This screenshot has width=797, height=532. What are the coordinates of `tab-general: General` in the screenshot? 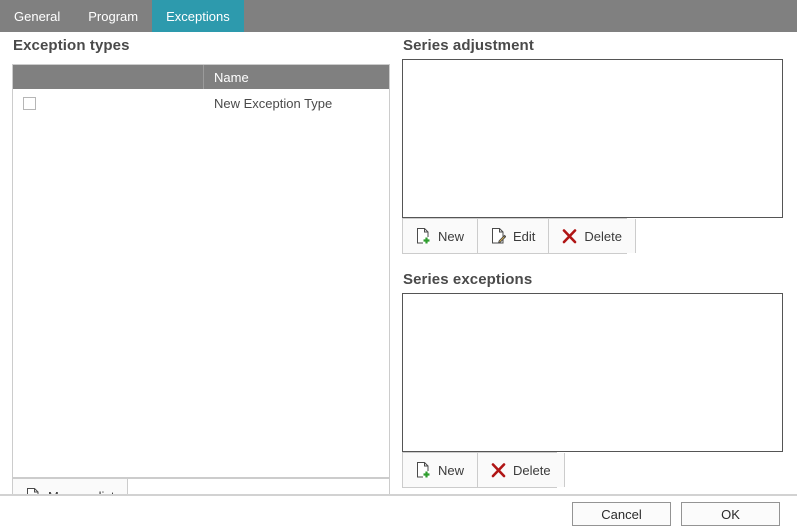 It's located at (37, 16).